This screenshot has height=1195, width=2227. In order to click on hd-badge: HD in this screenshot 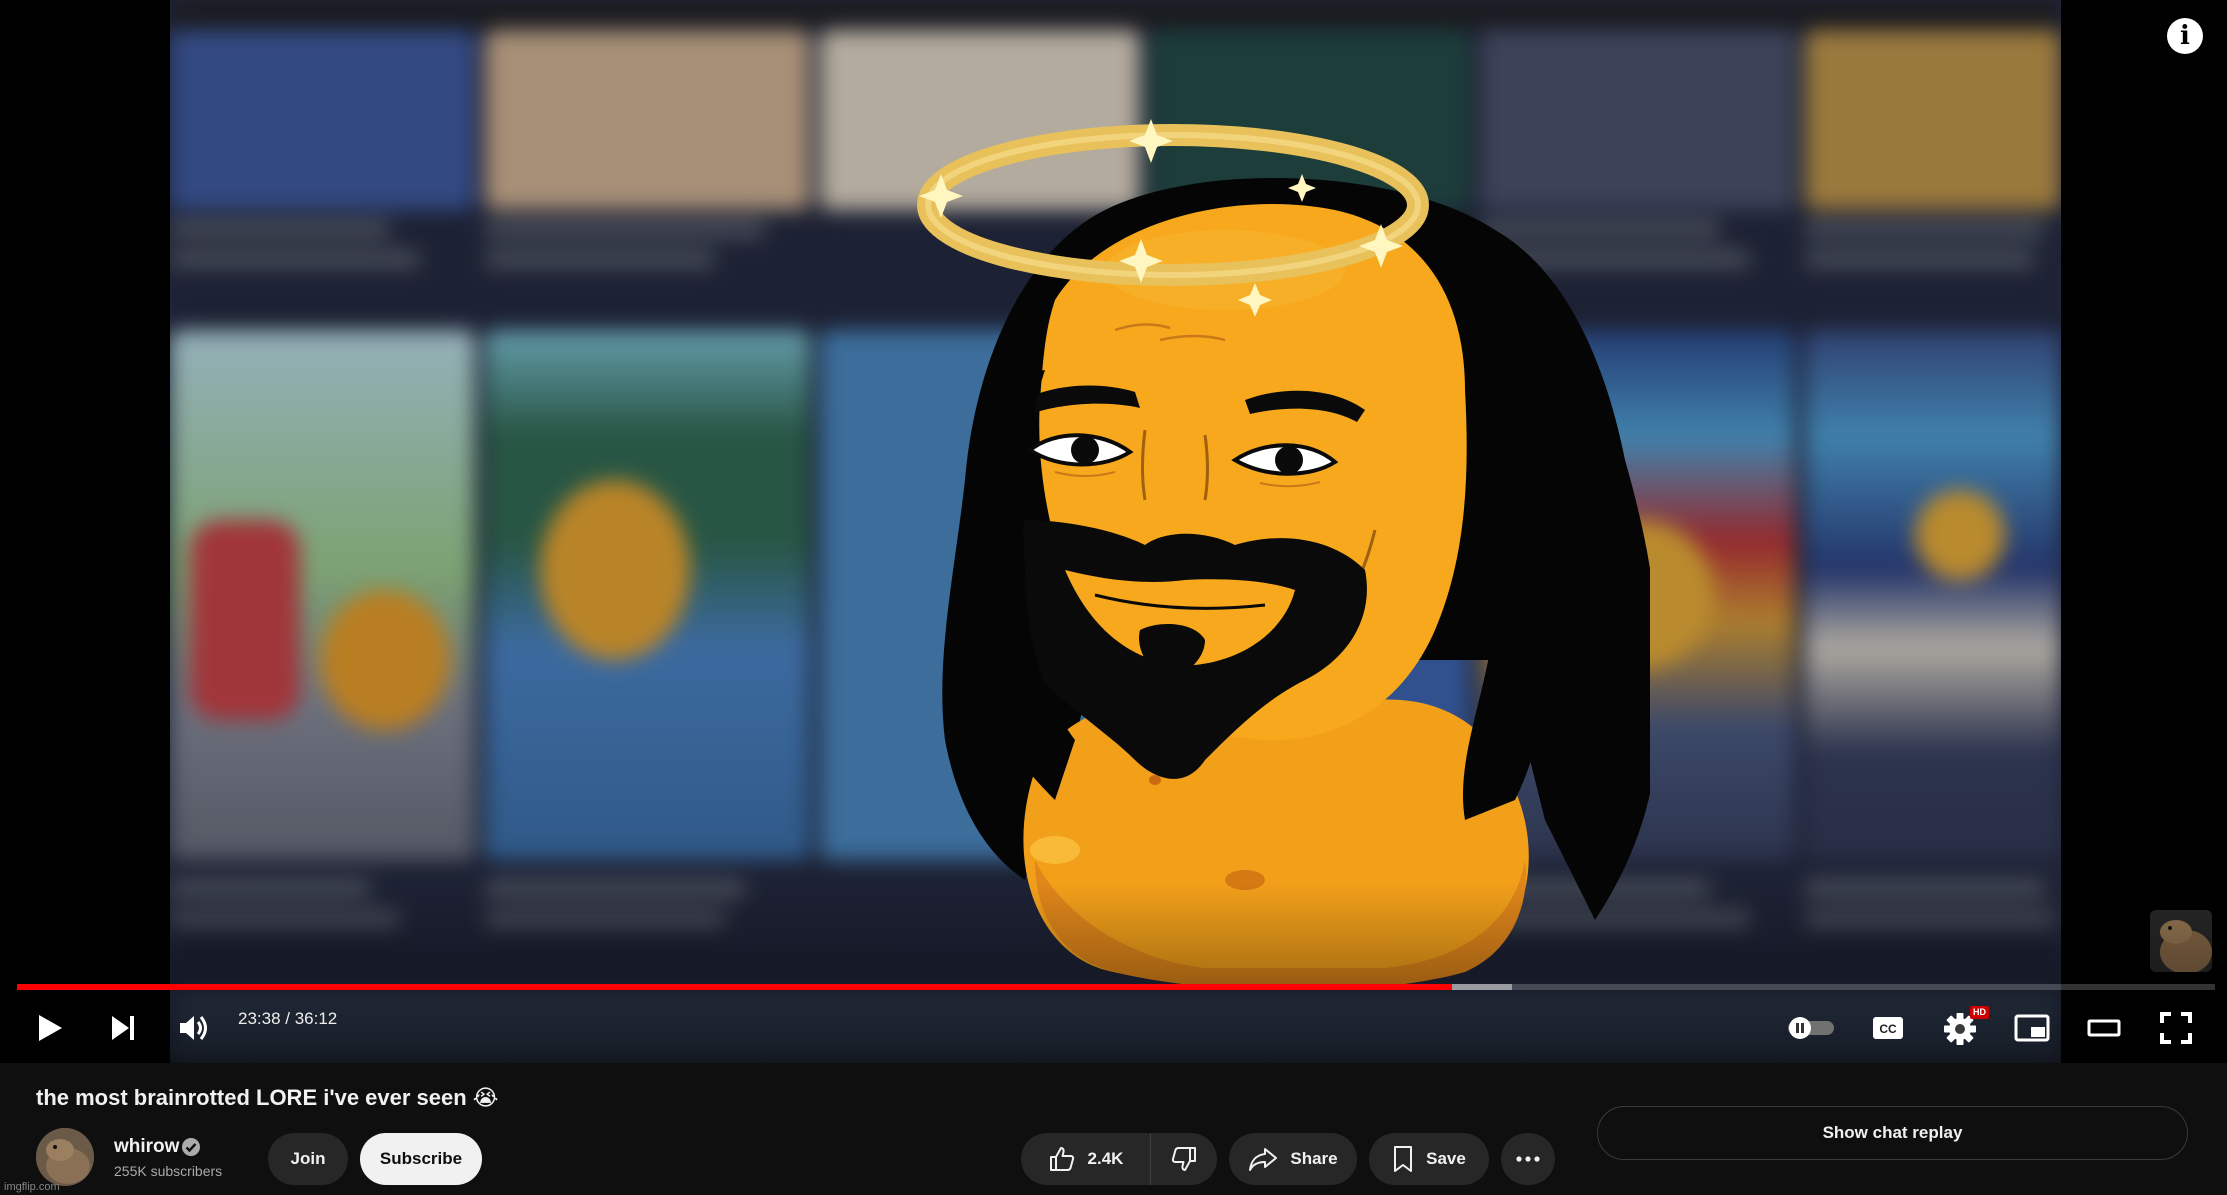, I will do `click(1979, 1012)`.